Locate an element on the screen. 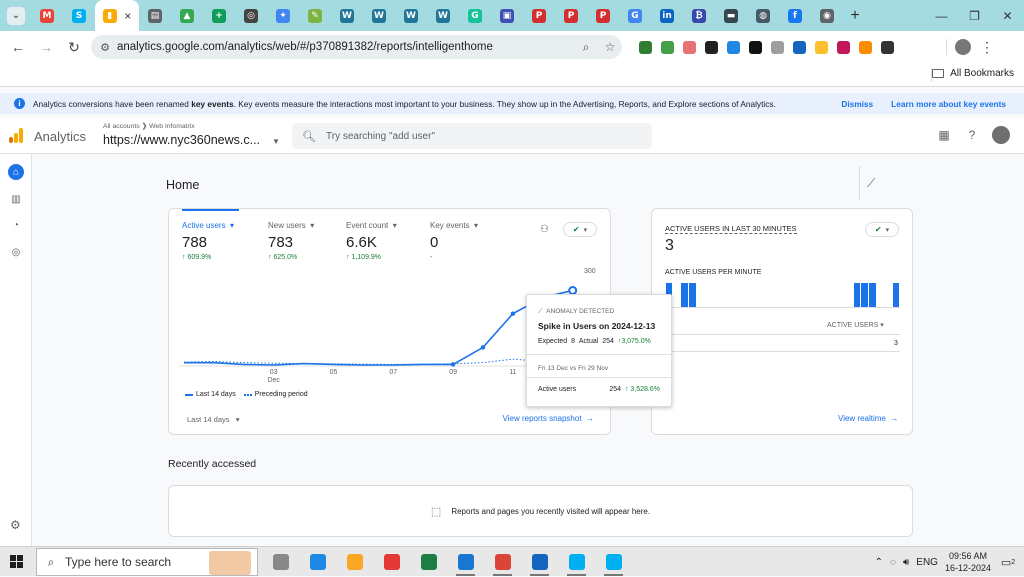  browser-tab: ✎ is located at coordinates (315, 15).